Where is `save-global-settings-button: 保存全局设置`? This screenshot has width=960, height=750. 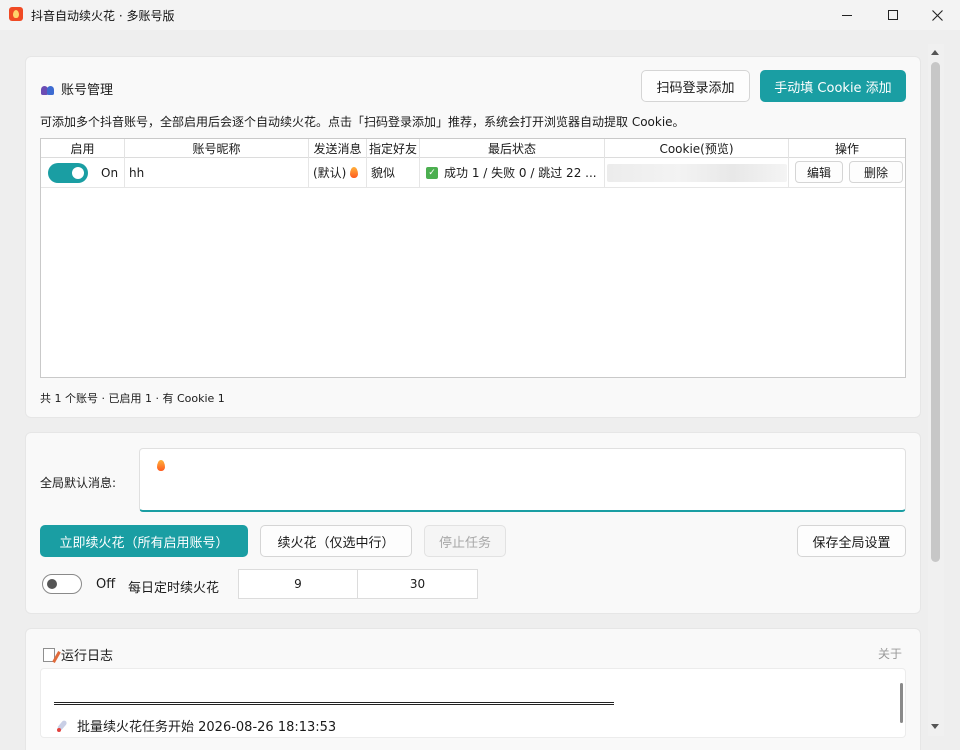 save-global-settings-button: 保存全局设置 is located at coordinates (851, 541).